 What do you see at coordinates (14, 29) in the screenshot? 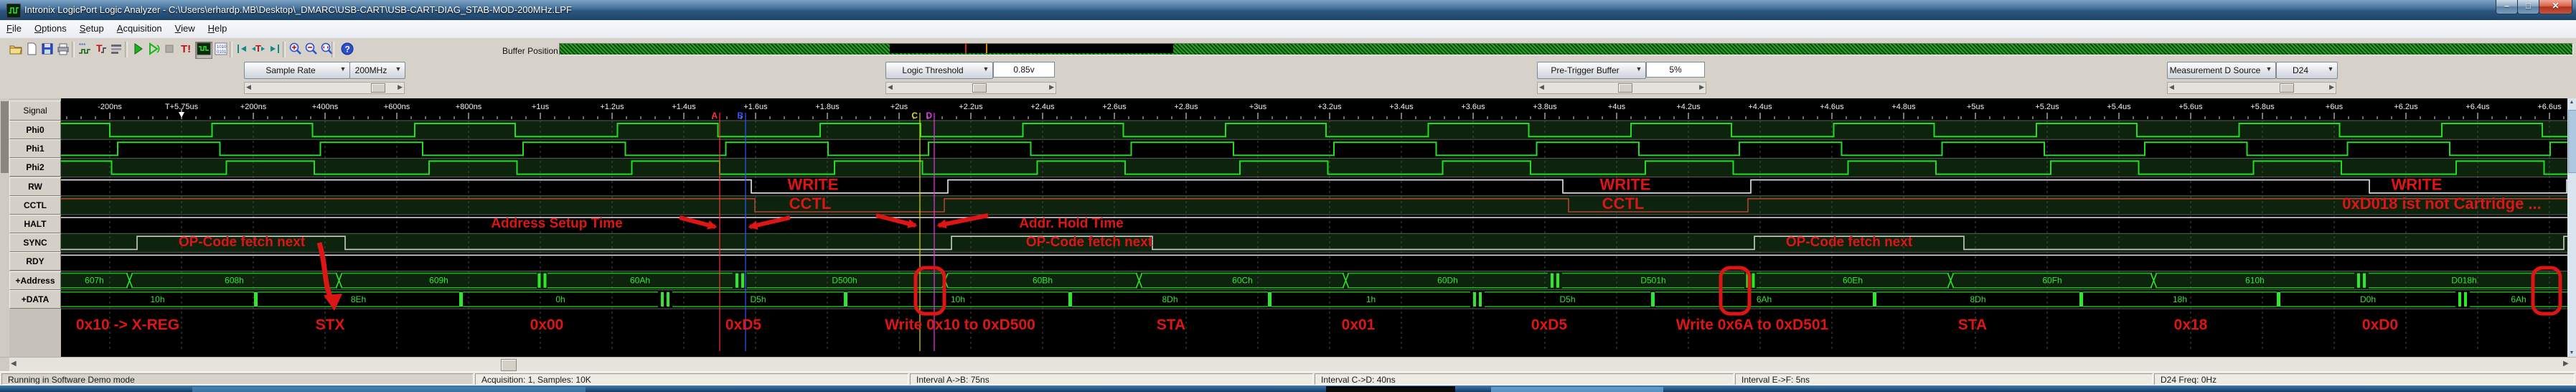
I see `menu-item-file: File` at bounding box center [14, 29].